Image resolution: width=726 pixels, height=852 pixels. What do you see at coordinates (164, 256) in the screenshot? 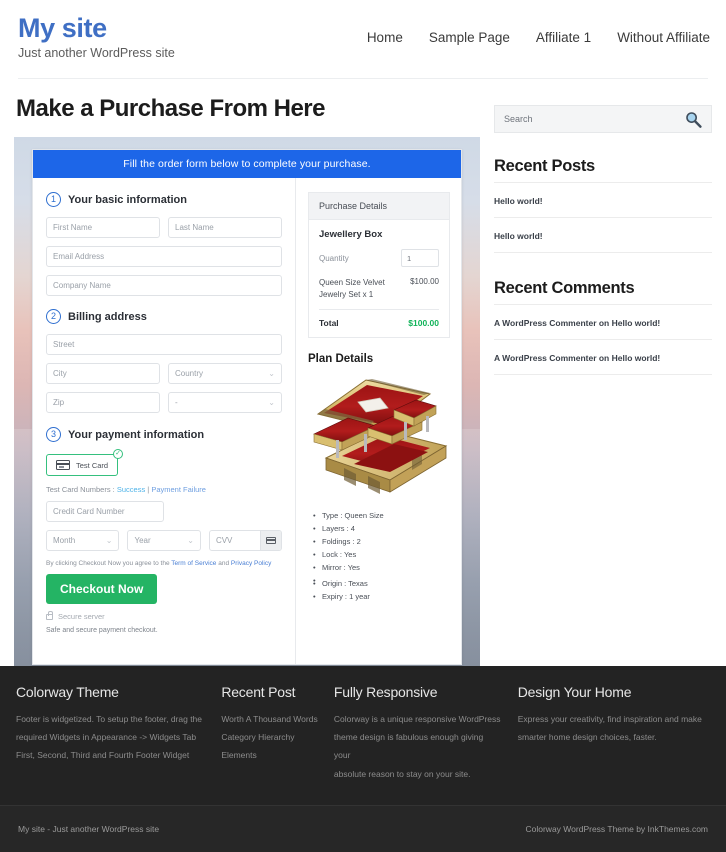
I see `email-input: Email Address` at bounding box center [164, 256].